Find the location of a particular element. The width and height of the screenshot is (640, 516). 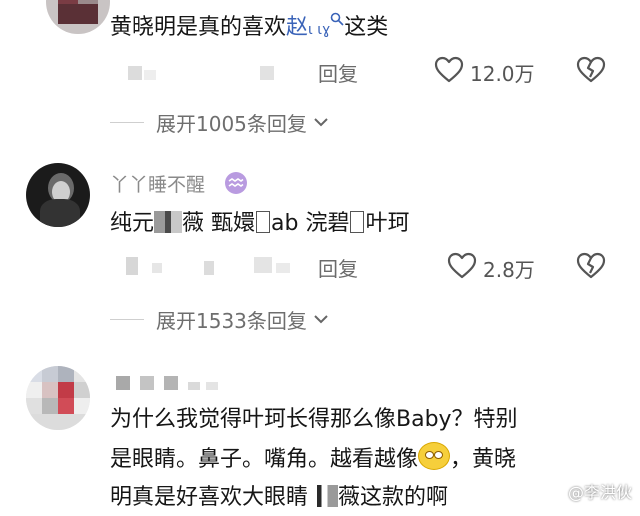

like-count: 2.8万 is located at coordinates (509, 270).